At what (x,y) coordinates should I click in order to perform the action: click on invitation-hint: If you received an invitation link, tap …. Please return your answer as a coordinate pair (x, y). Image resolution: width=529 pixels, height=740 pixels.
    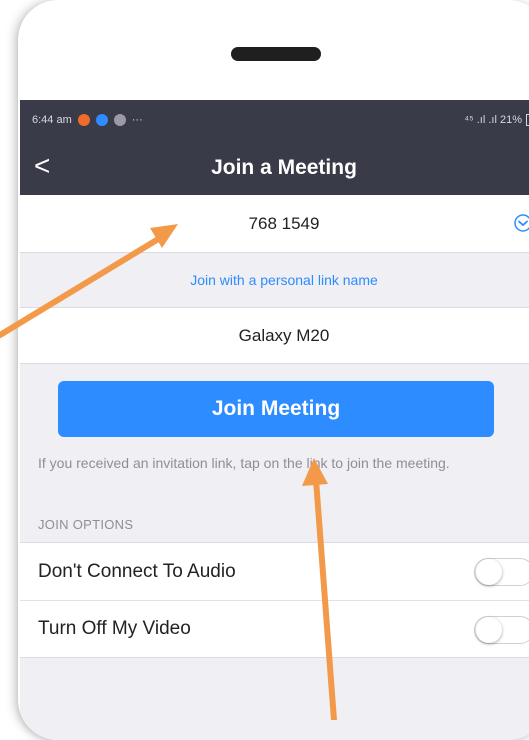
    Looking at the image, I should click on (244, 463).